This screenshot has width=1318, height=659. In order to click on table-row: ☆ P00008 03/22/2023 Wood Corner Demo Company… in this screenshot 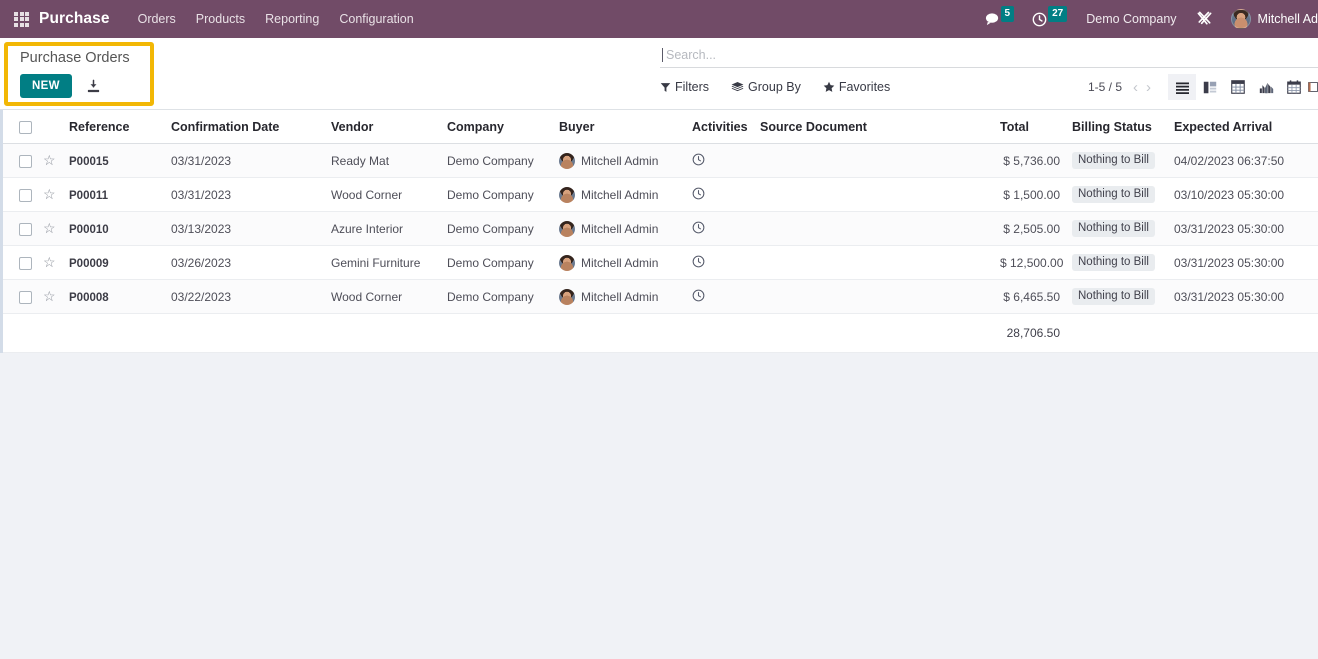, I will do `click(660, 297)`.